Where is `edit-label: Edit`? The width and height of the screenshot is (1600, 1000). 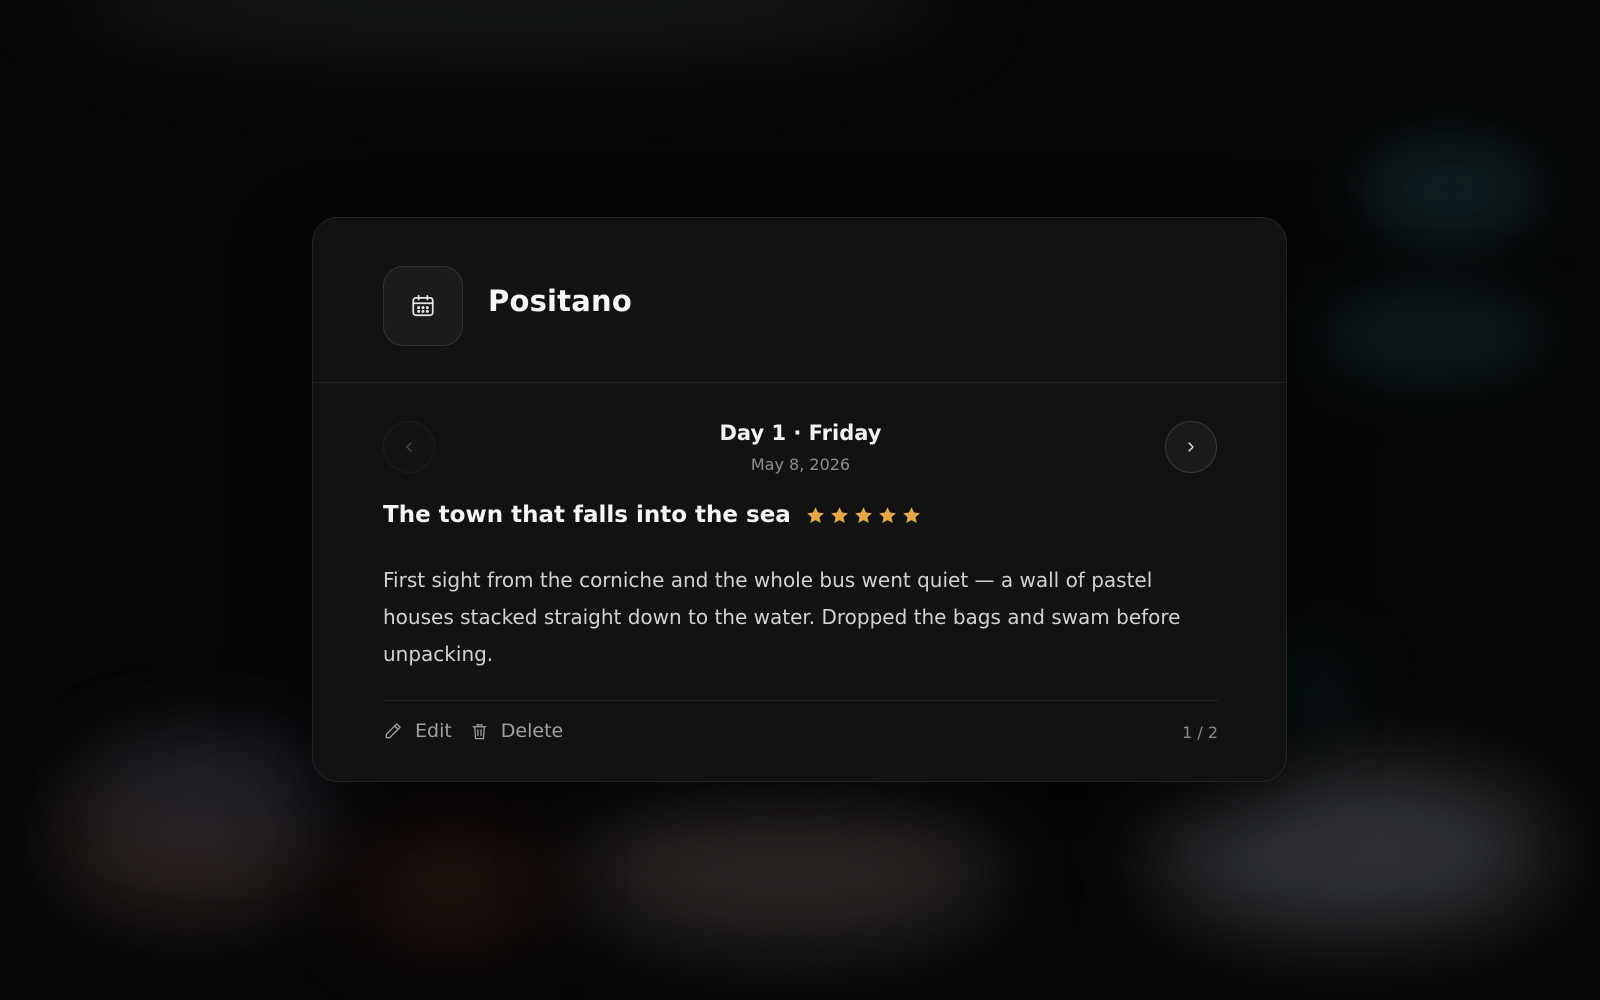
edit-label: Edit is located at coordinates (433, 731).